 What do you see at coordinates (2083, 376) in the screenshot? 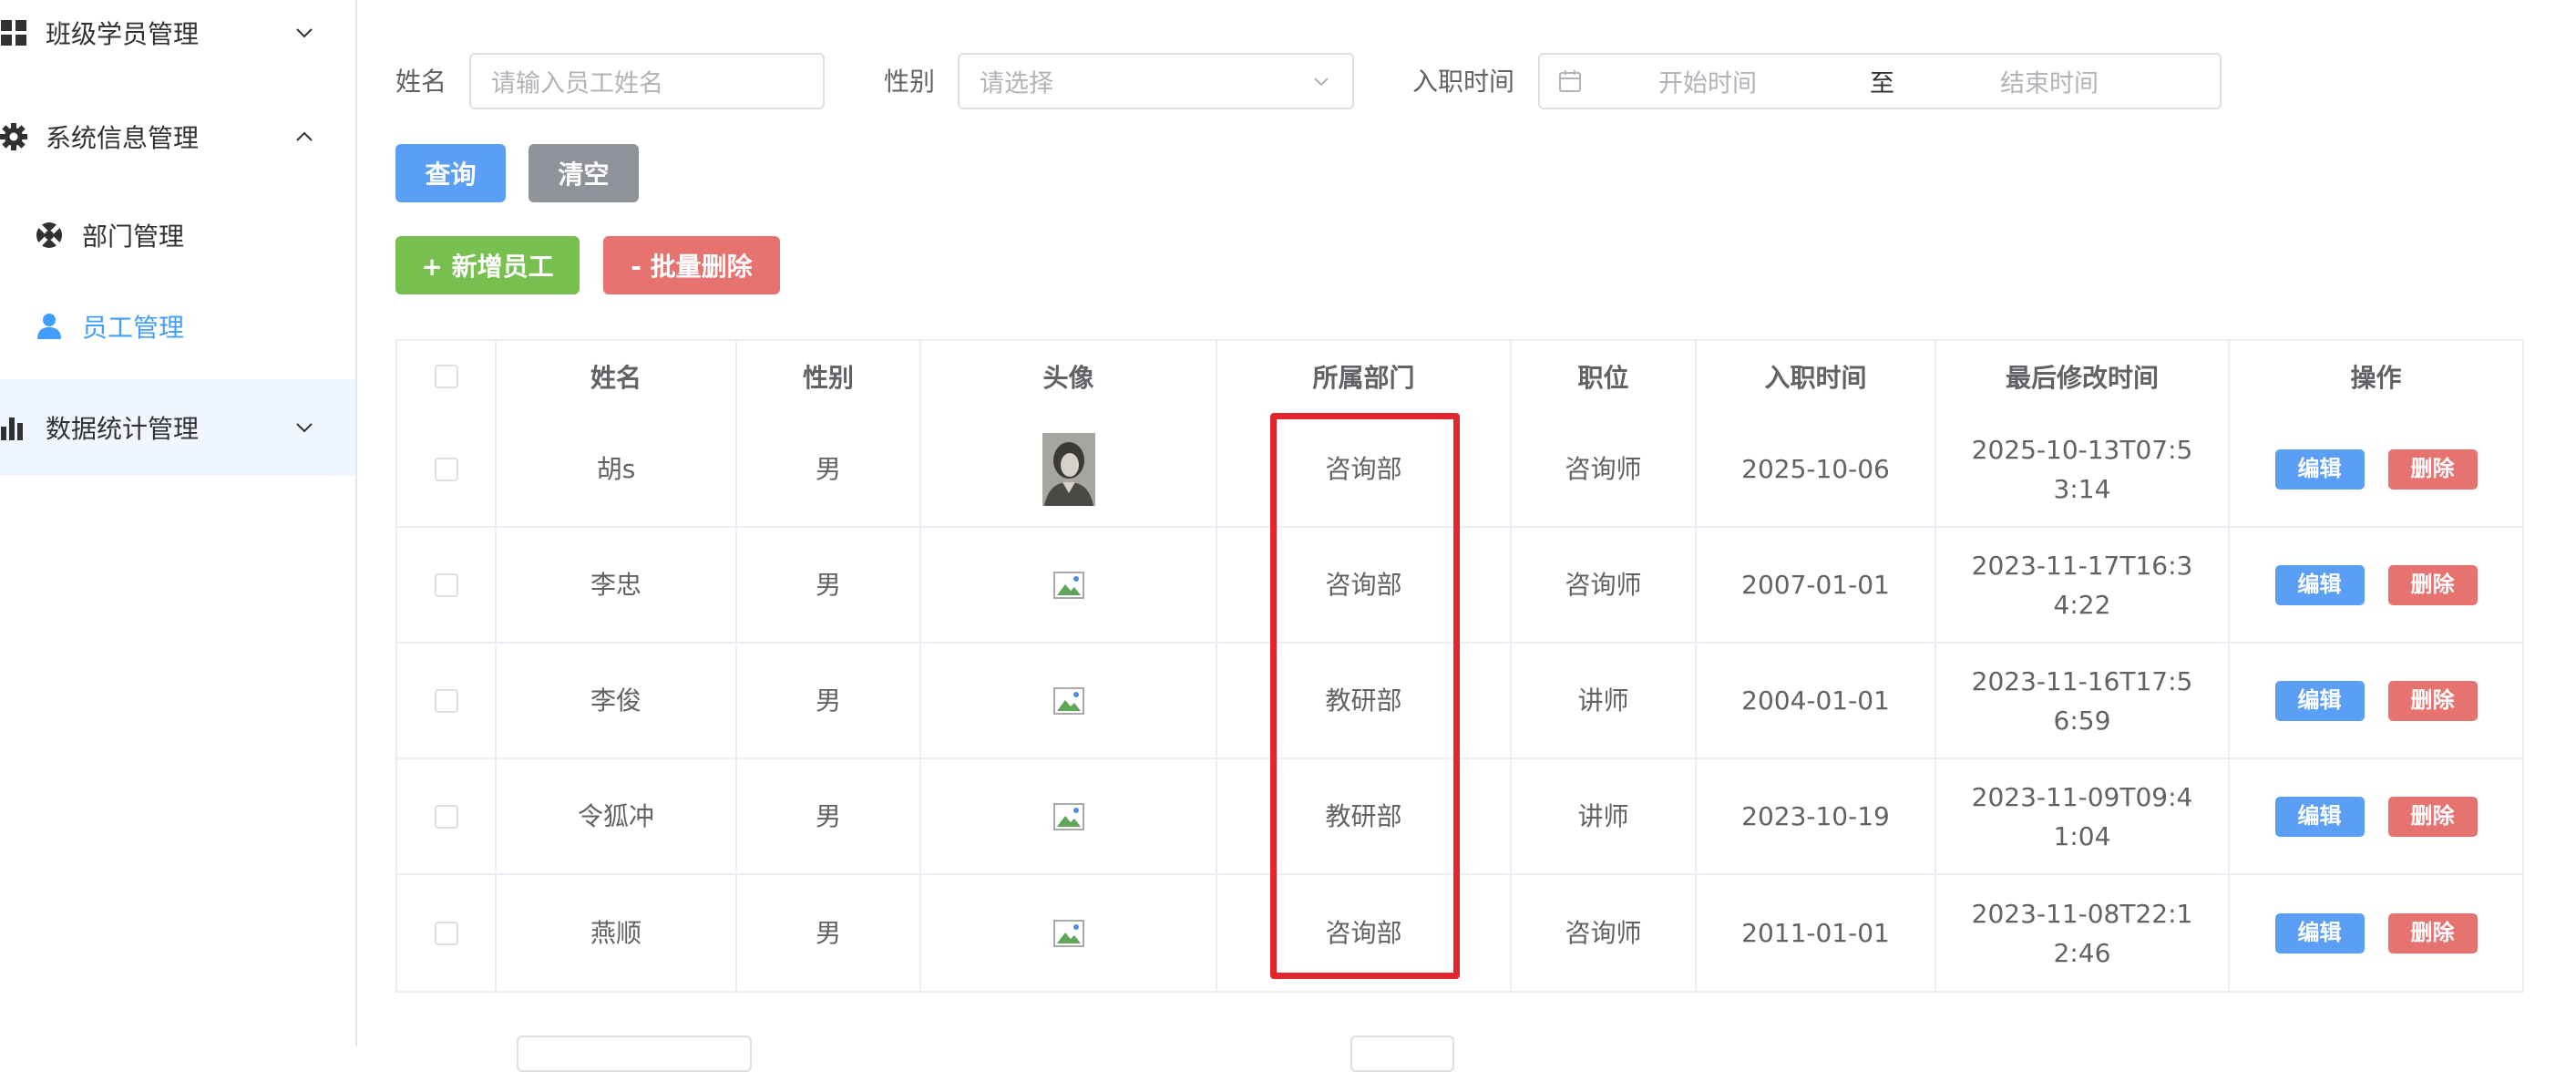
I see `col-header-modified: 最后修改时间` at bounding box center [2083, 376].